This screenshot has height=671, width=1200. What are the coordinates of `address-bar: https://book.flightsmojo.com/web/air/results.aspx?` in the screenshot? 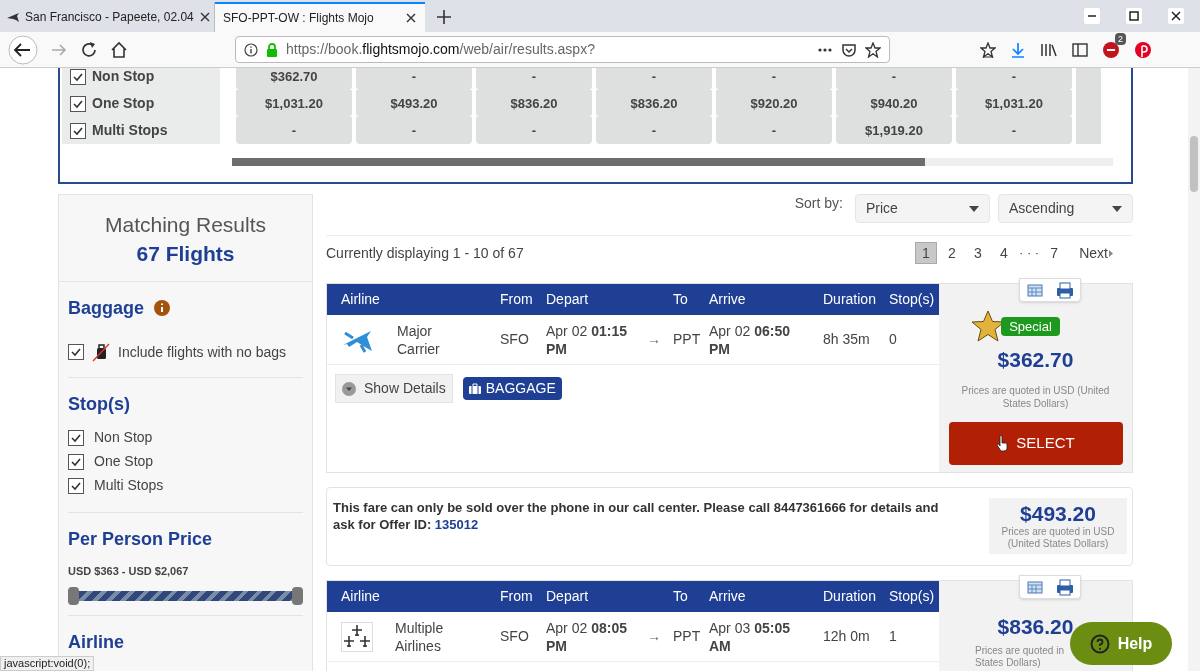 It's located at (562, 49).